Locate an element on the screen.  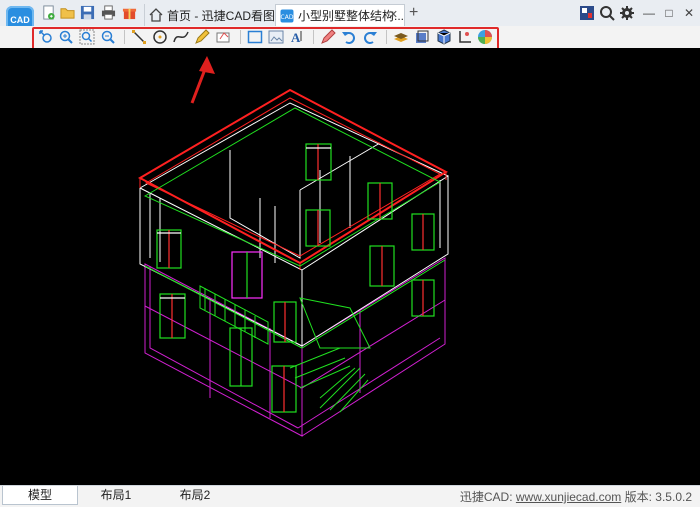
annotation-arrow-head is located at coordinates (207, 65).